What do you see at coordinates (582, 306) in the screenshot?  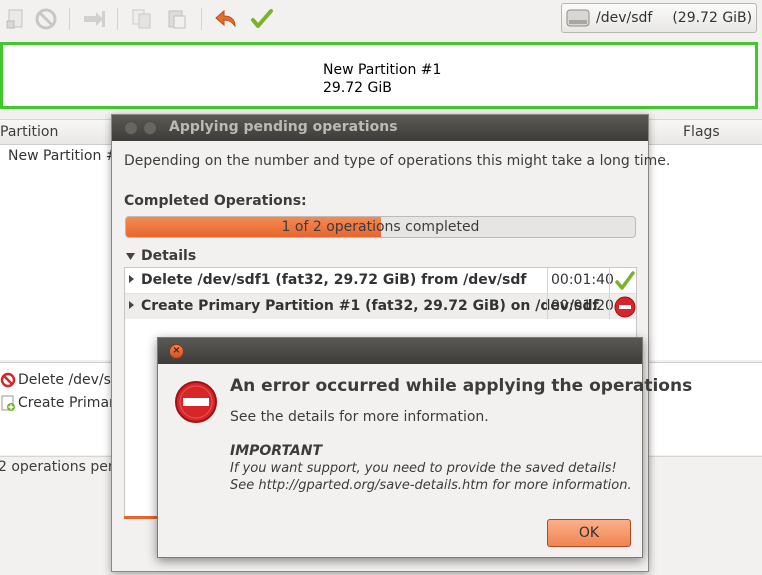 I see `operation-time: 00:01:20` at bounding box center [582, 306].